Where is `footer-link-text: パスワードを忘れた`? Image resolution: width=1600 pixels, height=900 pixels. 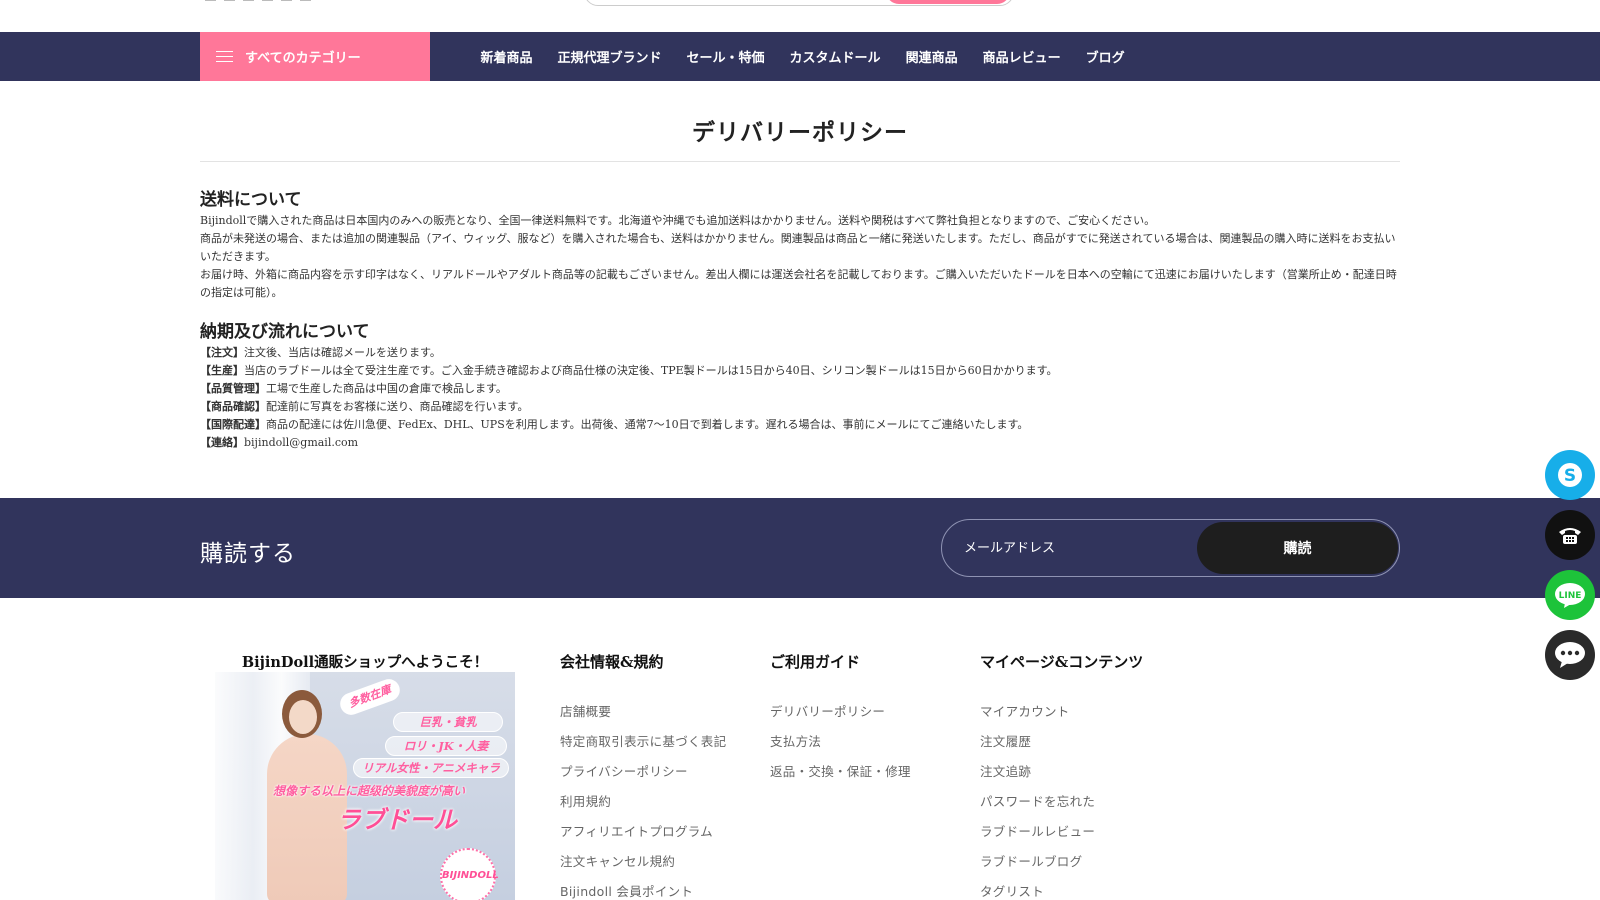 footer-link-text: パスワードを忘れた is located at coordinates (1037, 801).